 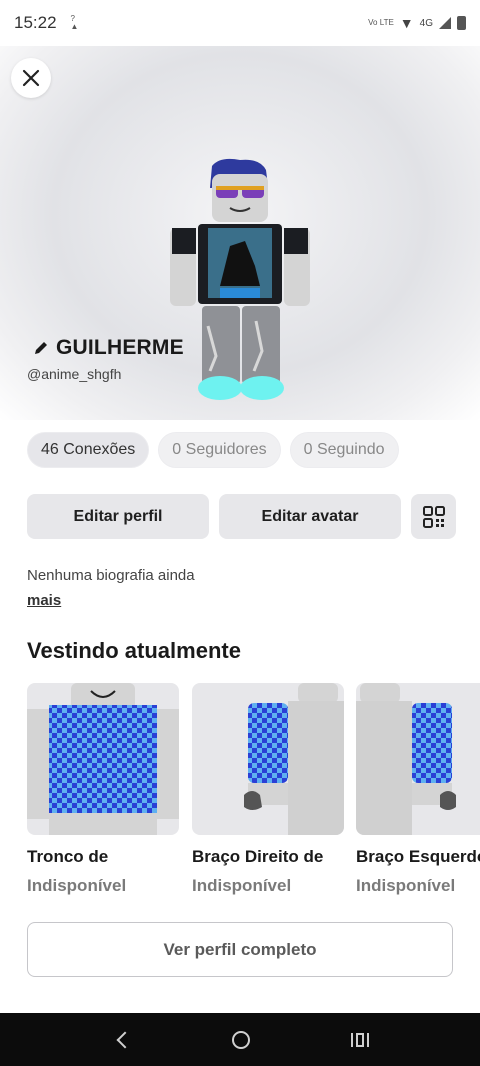 I want to click on item-name: Braço Esquerdo, so click(x=418, y=856).